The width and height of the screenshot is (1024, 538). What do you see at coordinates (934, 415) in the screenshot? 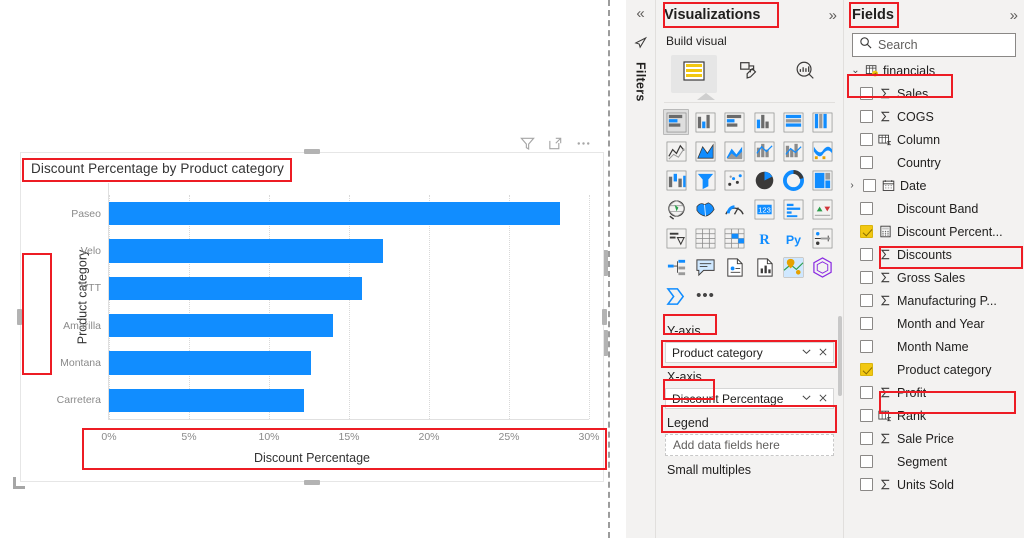
I see `field-row-rank: Rank` at bounding box center [934, 415].